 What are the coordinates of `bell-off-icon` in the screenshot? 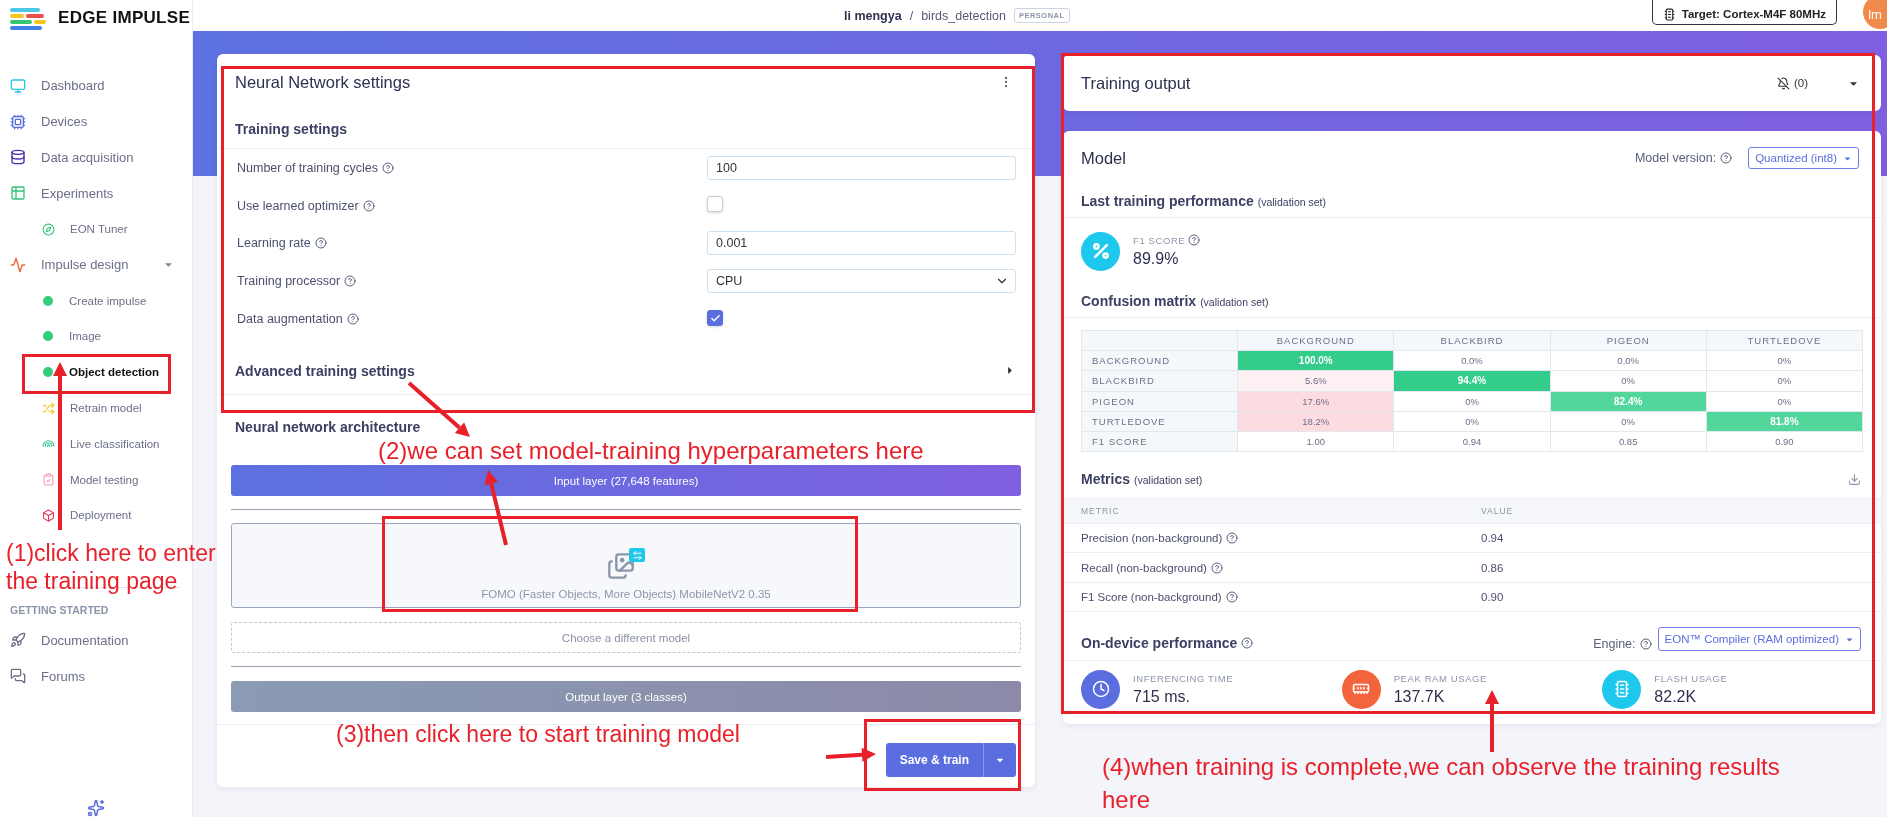 It's located at (1783, 83).